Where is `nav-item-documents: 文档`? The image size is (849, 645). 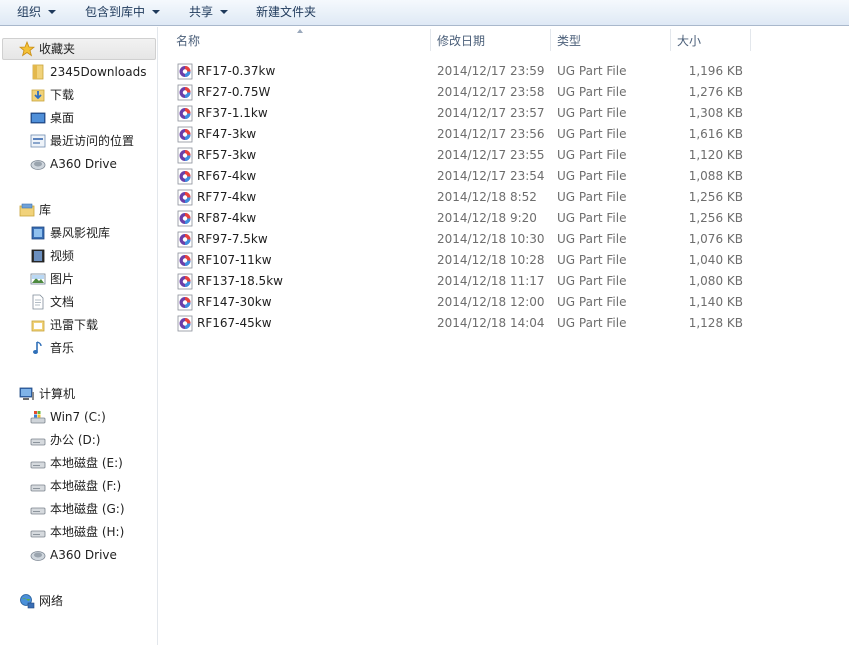
nav-item-documents: 文档 is located at coordinates (92, 302).